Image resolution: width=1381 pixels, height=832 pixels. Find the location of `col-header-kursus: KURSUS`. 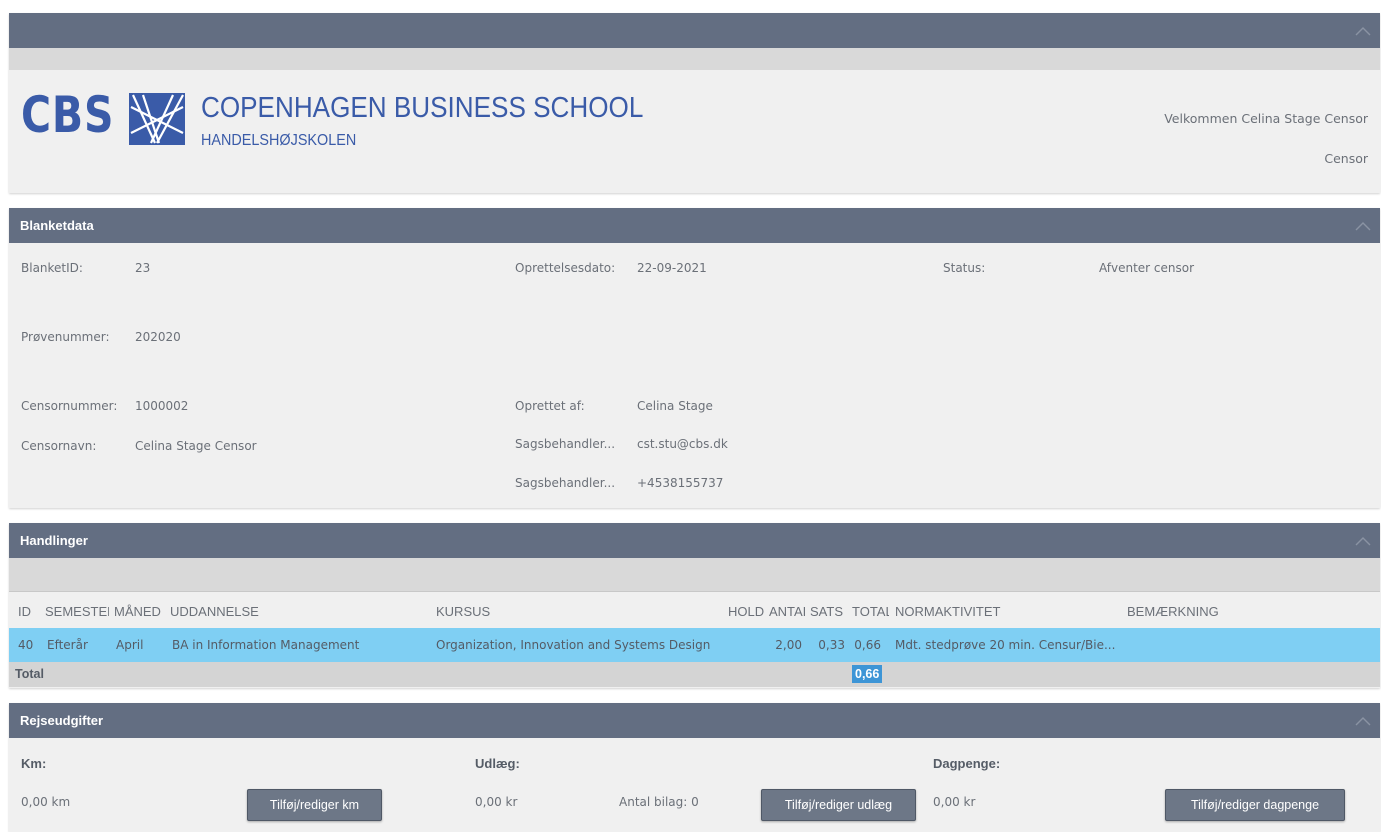

col-header-kursus: KURSUS is located at coordinates (576, 611).